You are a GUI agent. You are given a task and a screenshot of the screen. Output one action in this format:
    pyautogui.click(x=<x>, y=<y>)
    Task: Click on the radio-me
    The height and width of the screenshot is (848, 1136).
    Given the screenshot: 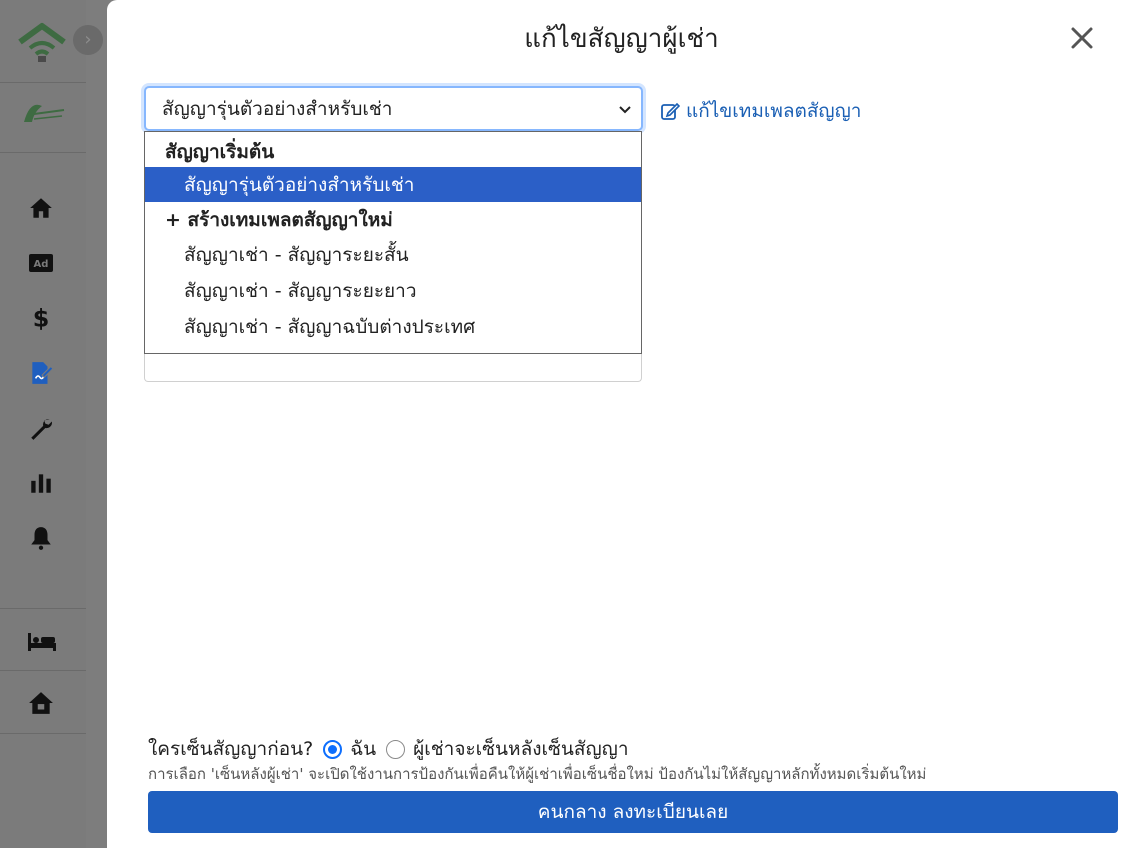 What is the action you would take?
    pyautogui.click(x=333, y=749)
    